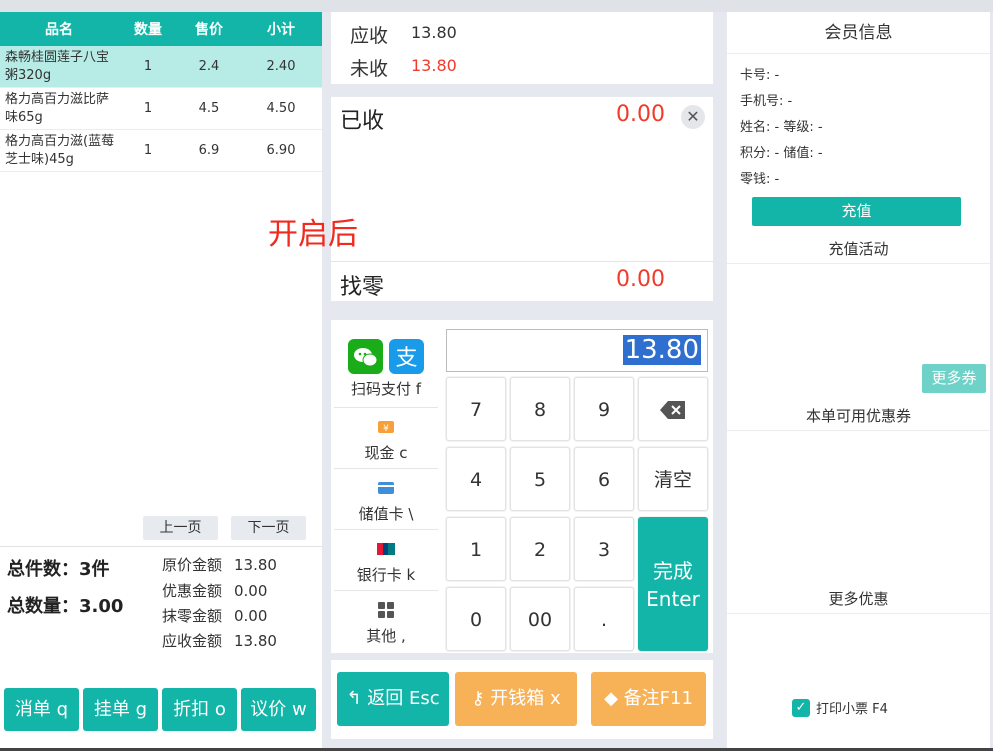  I want to click on original-amount: 原价金额 13.80, so click(219, 564).